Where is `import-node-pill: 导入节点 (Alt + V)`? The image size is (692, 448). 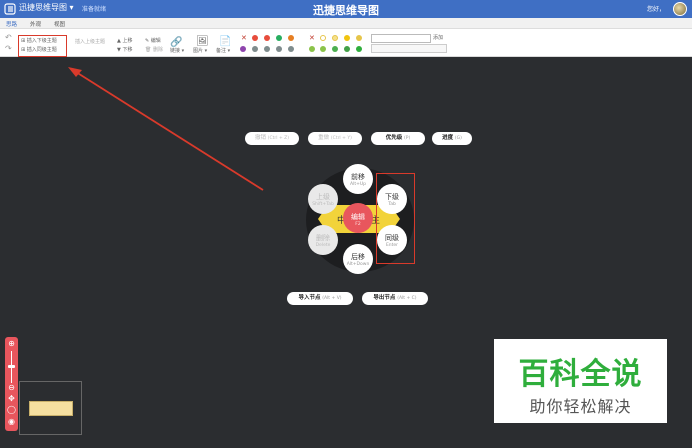
import-node-pill: 导入节点 (Alt + V) is located at coordinates (320, 298).